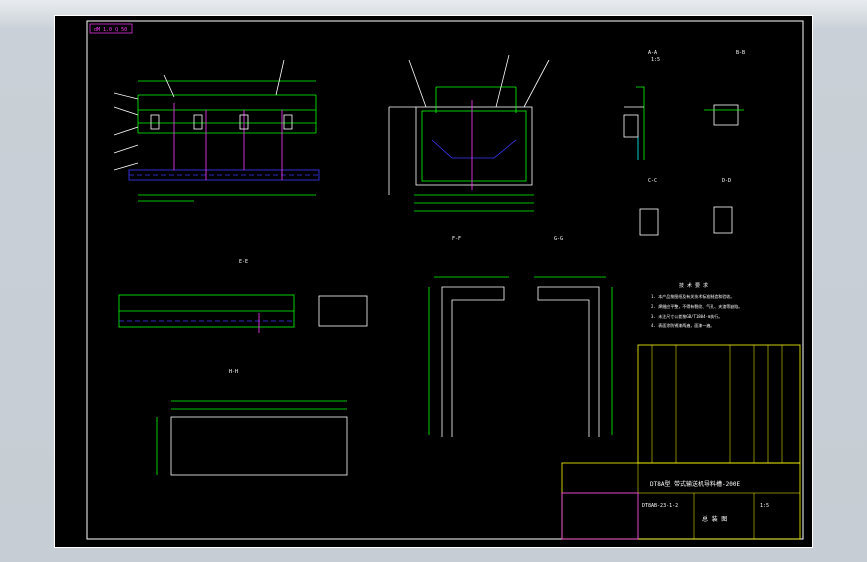 Image resolution: width=867 pixels, height=562 pixels. Describe the element at coordinates (252, 438) in the screenshot. I see `plate-view` at that location.